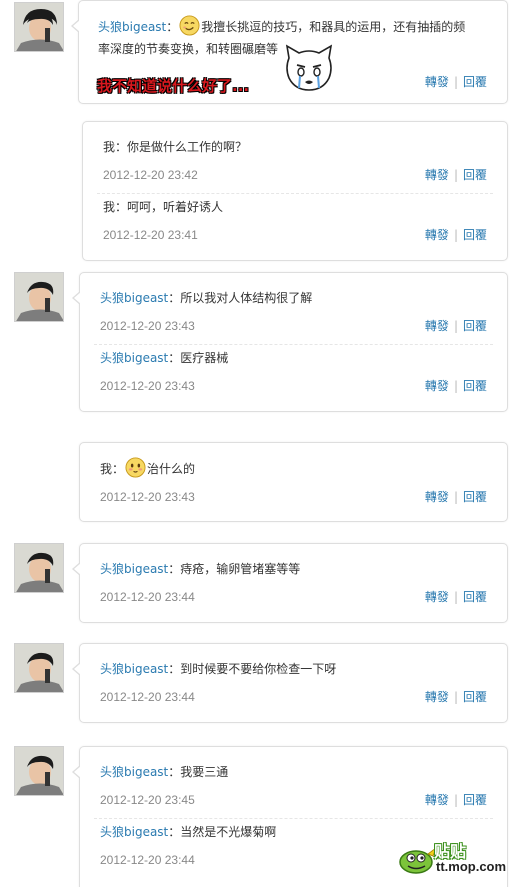  What do you see at coordinates (295, 160) in the screenshot?
I see `comment-item: 我：你是做什么工作的啊？ 2012-12-20 23:42 轉發 | 回覆` at bounding box center [295, 160].